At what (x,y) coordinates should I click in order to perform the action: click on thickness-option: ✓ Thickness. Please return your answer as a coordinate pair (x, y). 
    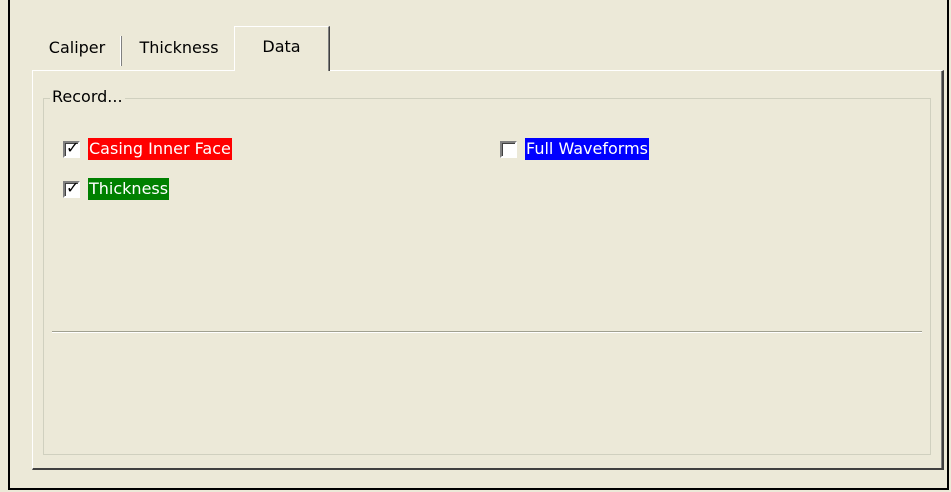
    Looking at the image, I should click on (116, 189).